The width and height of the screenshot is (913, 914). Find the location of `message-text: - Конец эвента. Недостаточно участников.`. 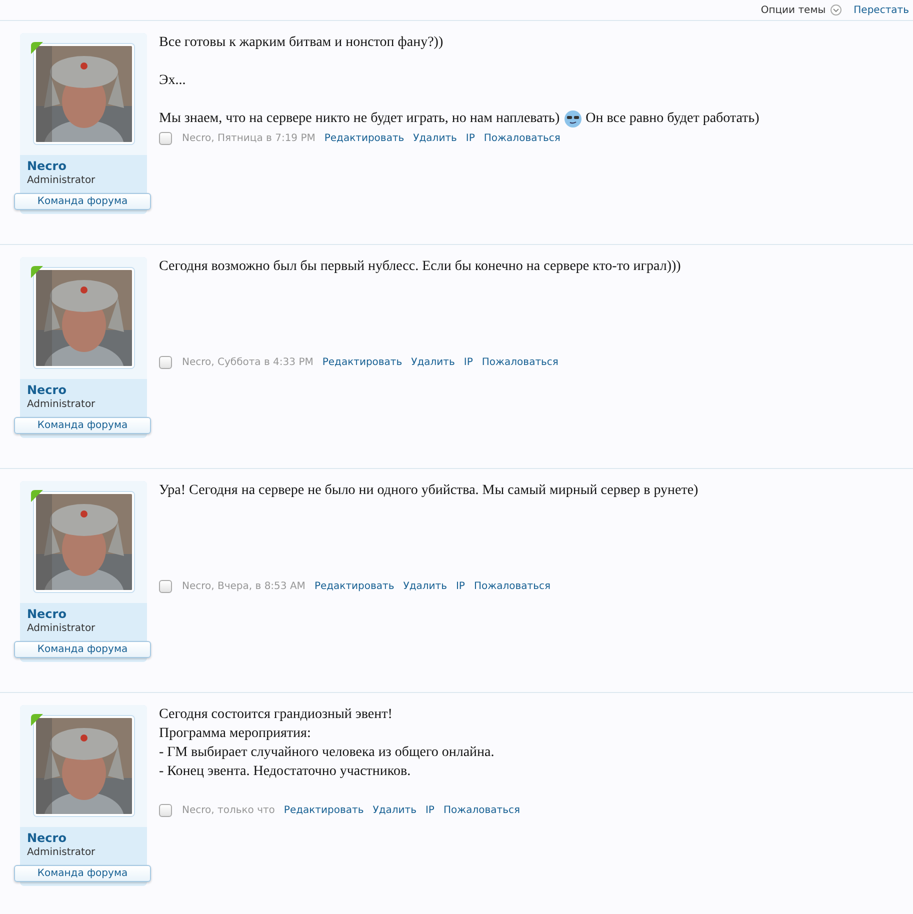

message-text: - Конец эвента. Недостаточно участников. is located at coordinates (285, 772).